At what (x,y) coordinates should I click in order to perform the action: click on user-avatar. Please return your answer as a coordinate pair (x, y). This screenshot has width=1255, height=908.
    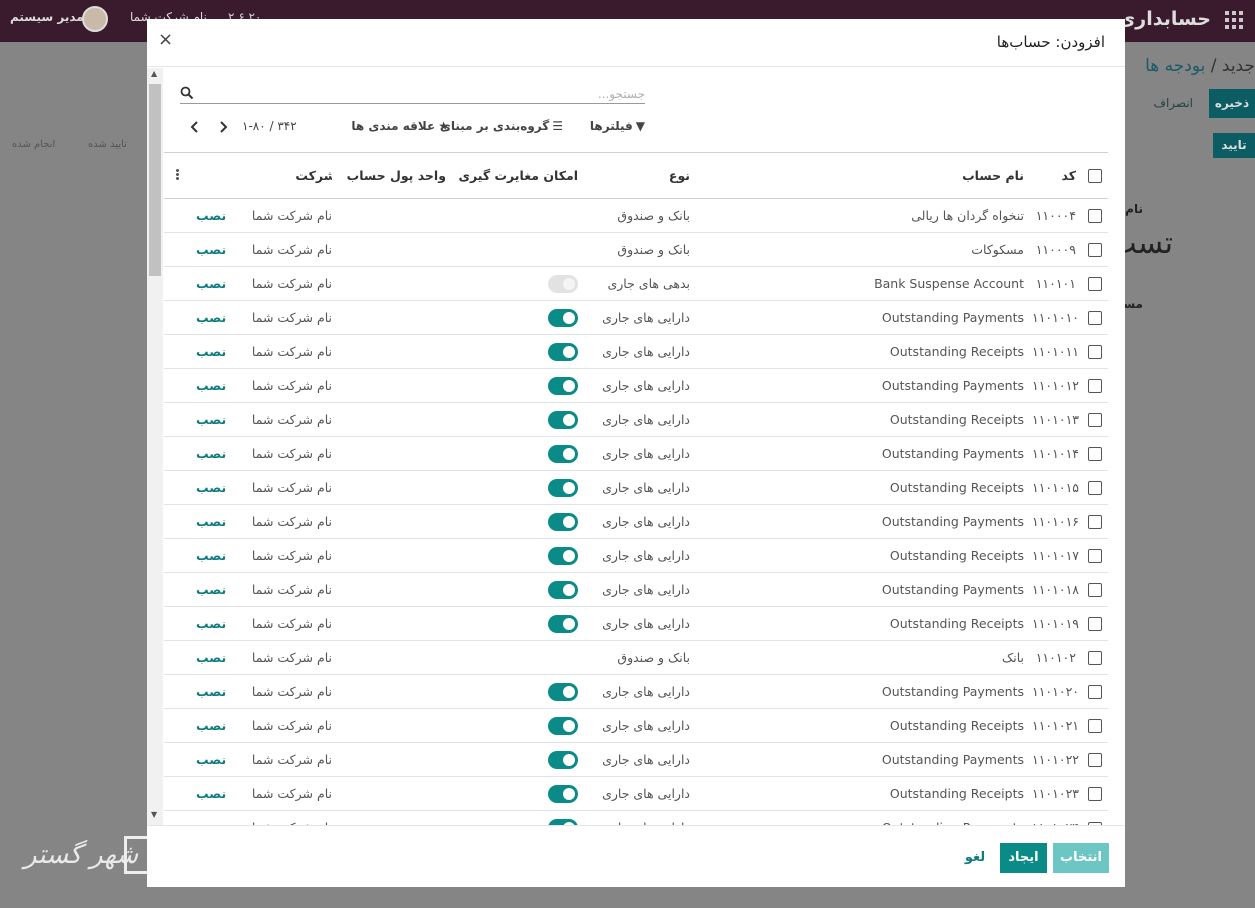
    Looking at the image, I should click on (95, 19).